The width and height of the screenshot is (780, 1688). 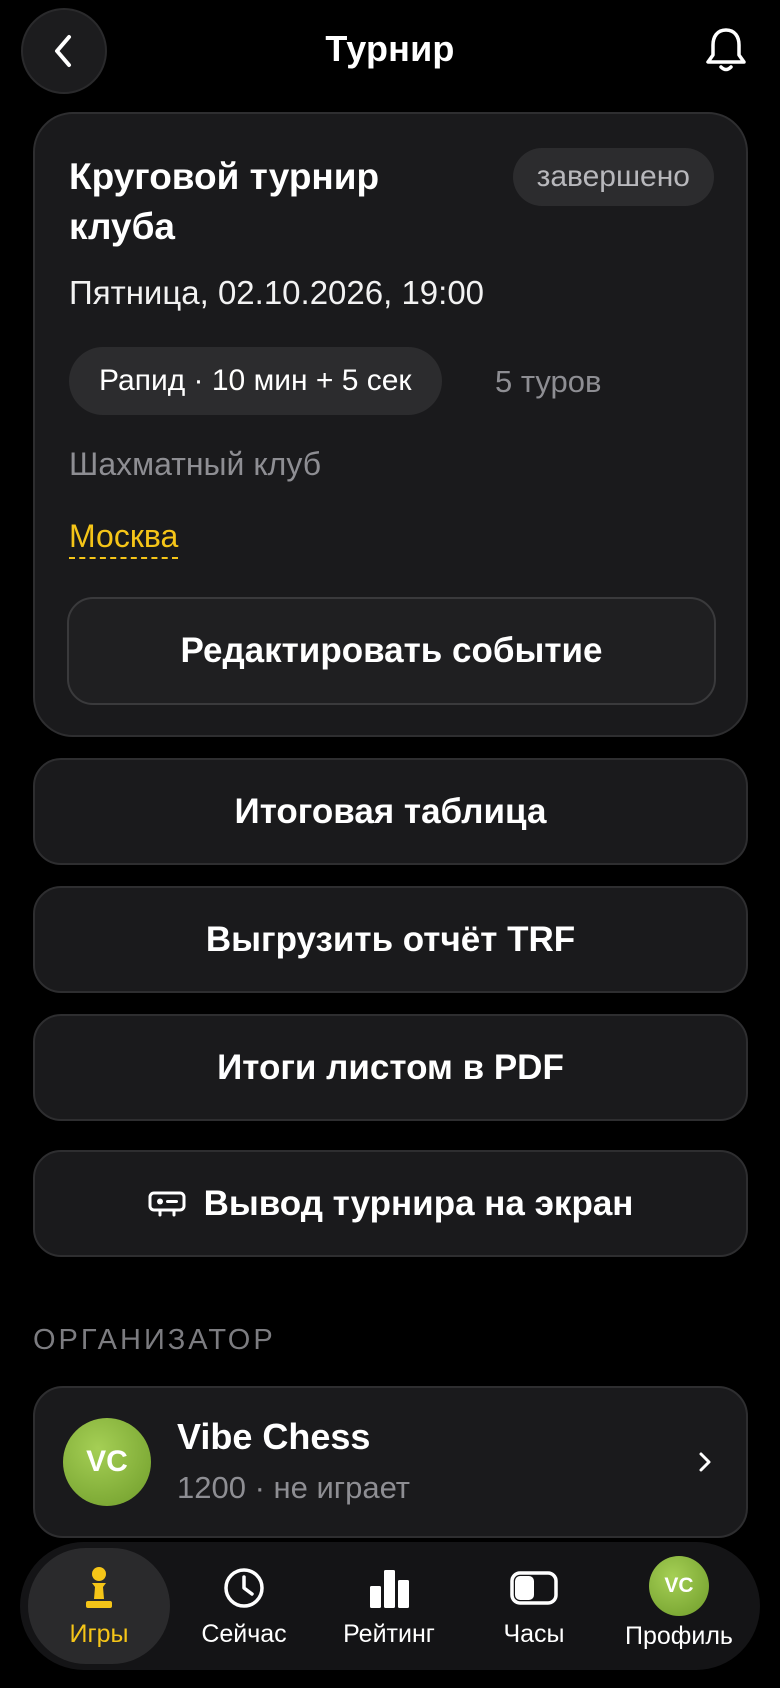 I want to click on organizer-avatar: VC, so click(x=107, y=1462).